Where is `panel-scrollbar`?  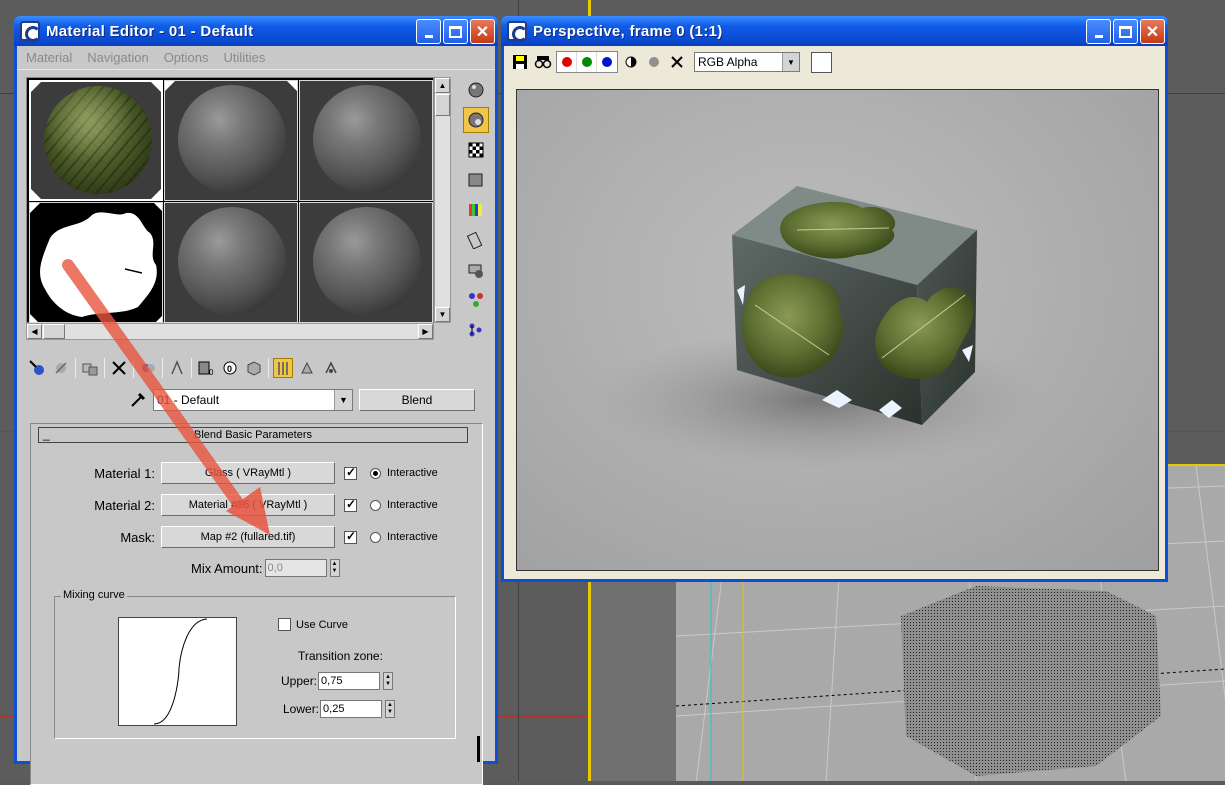 panel-scrollbar is located at coordinates (478, 749).